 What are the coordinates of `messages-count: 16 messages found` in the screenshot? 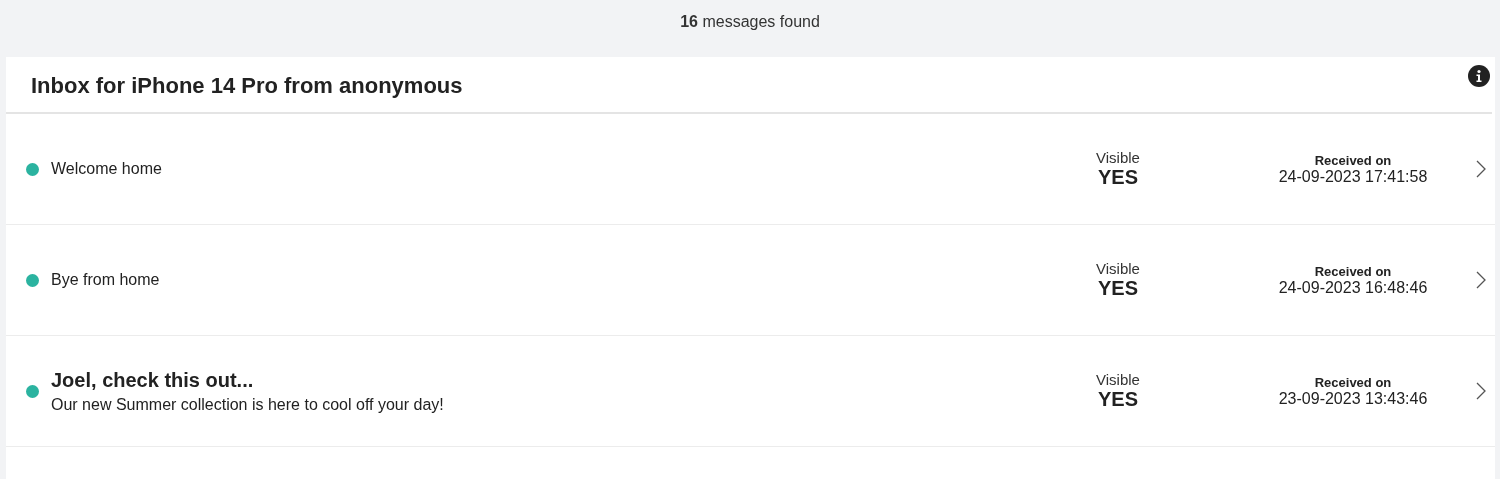 It's located at (750, 21).